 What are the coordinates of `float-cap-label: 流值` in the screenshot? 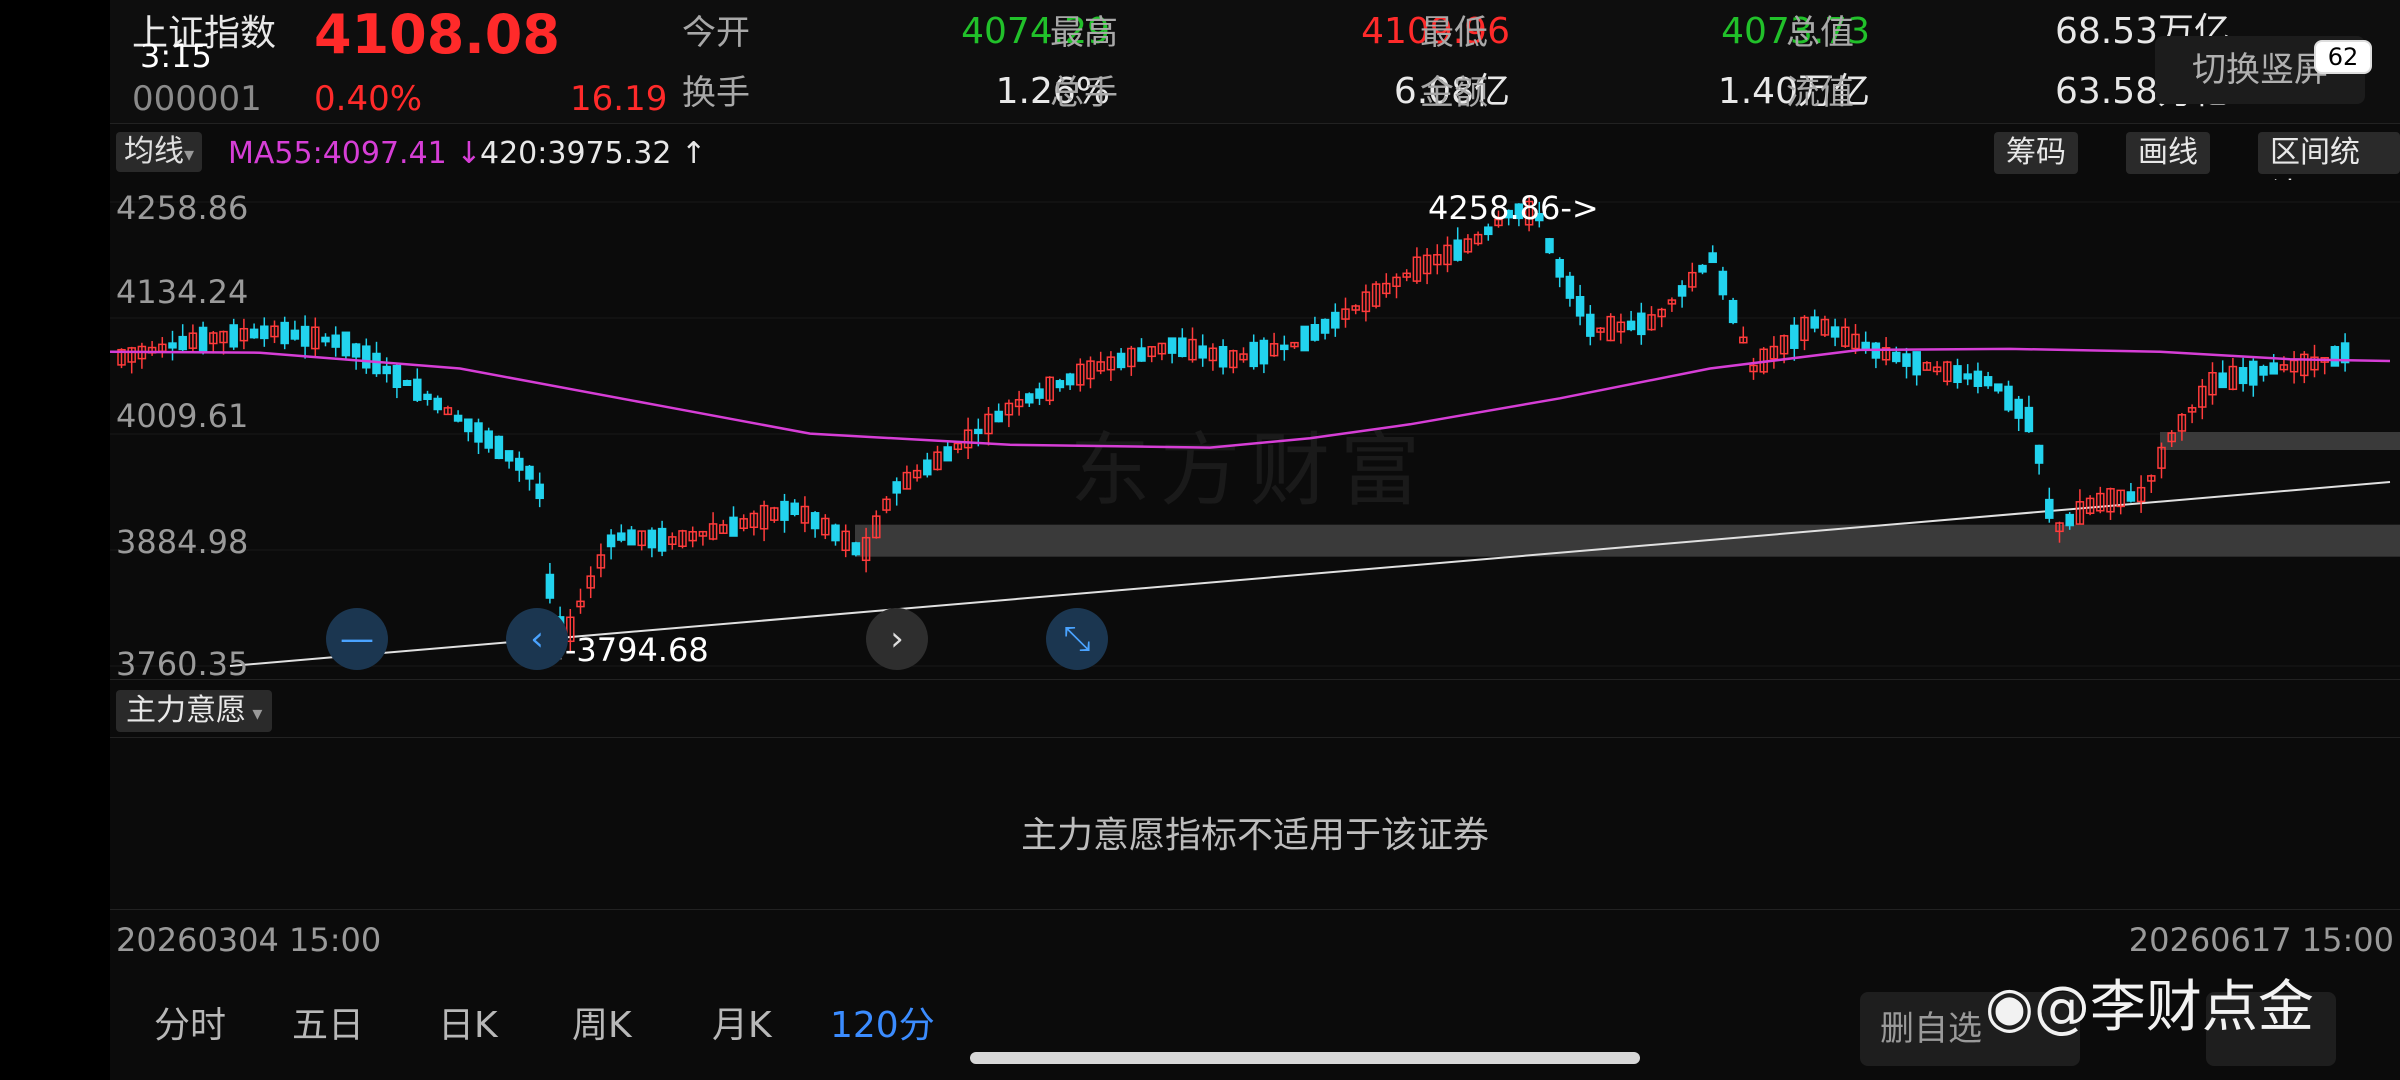 It's located at (1820, 93).